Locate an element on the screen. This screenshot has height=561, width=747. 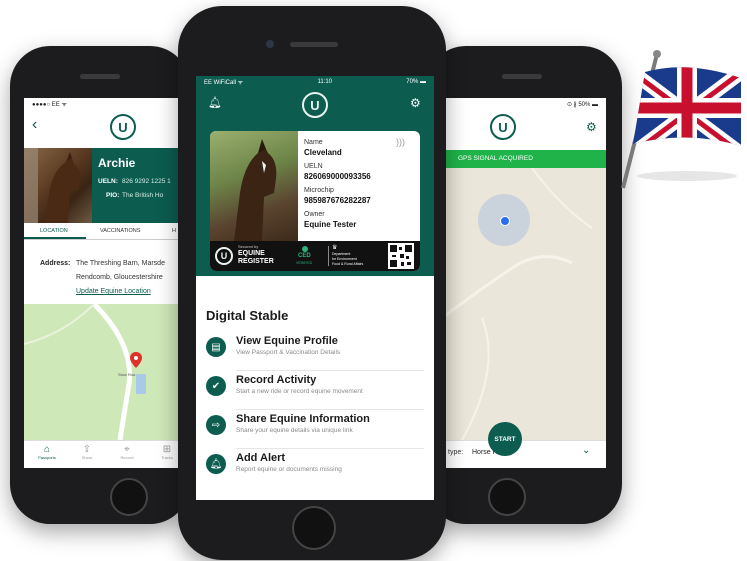
equine-register-line-2: REGISTER is located at coordinates (256, 261).